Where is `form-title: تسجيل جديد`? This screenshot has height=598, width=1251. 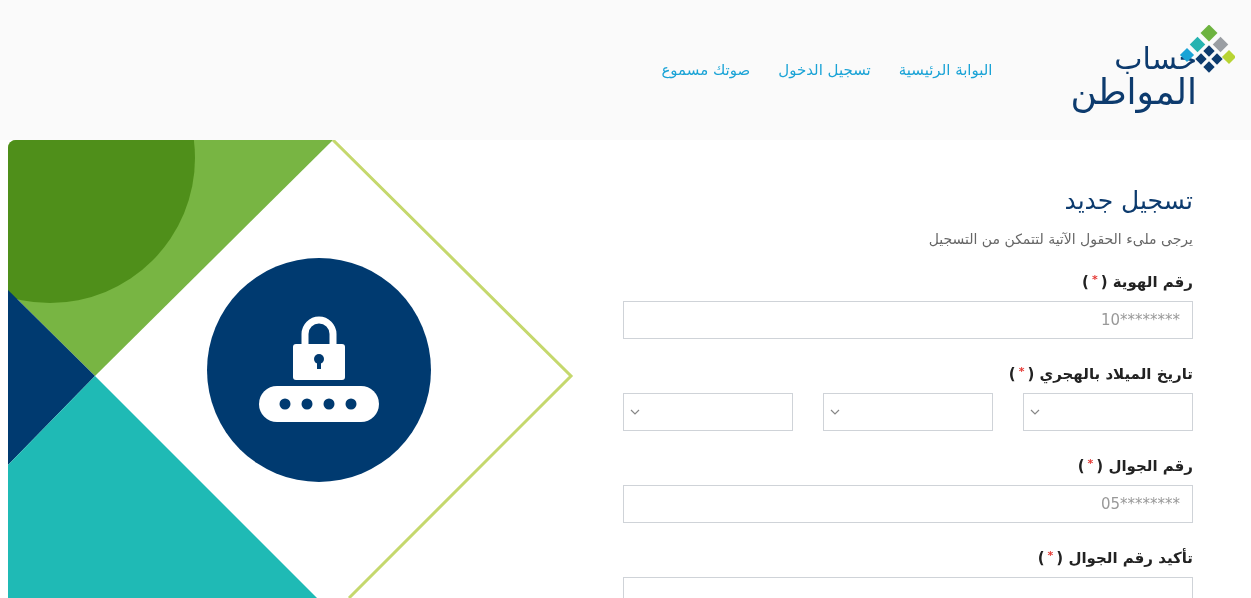 form-title: تسجيل جديد is located at coordinates (1128, 200).